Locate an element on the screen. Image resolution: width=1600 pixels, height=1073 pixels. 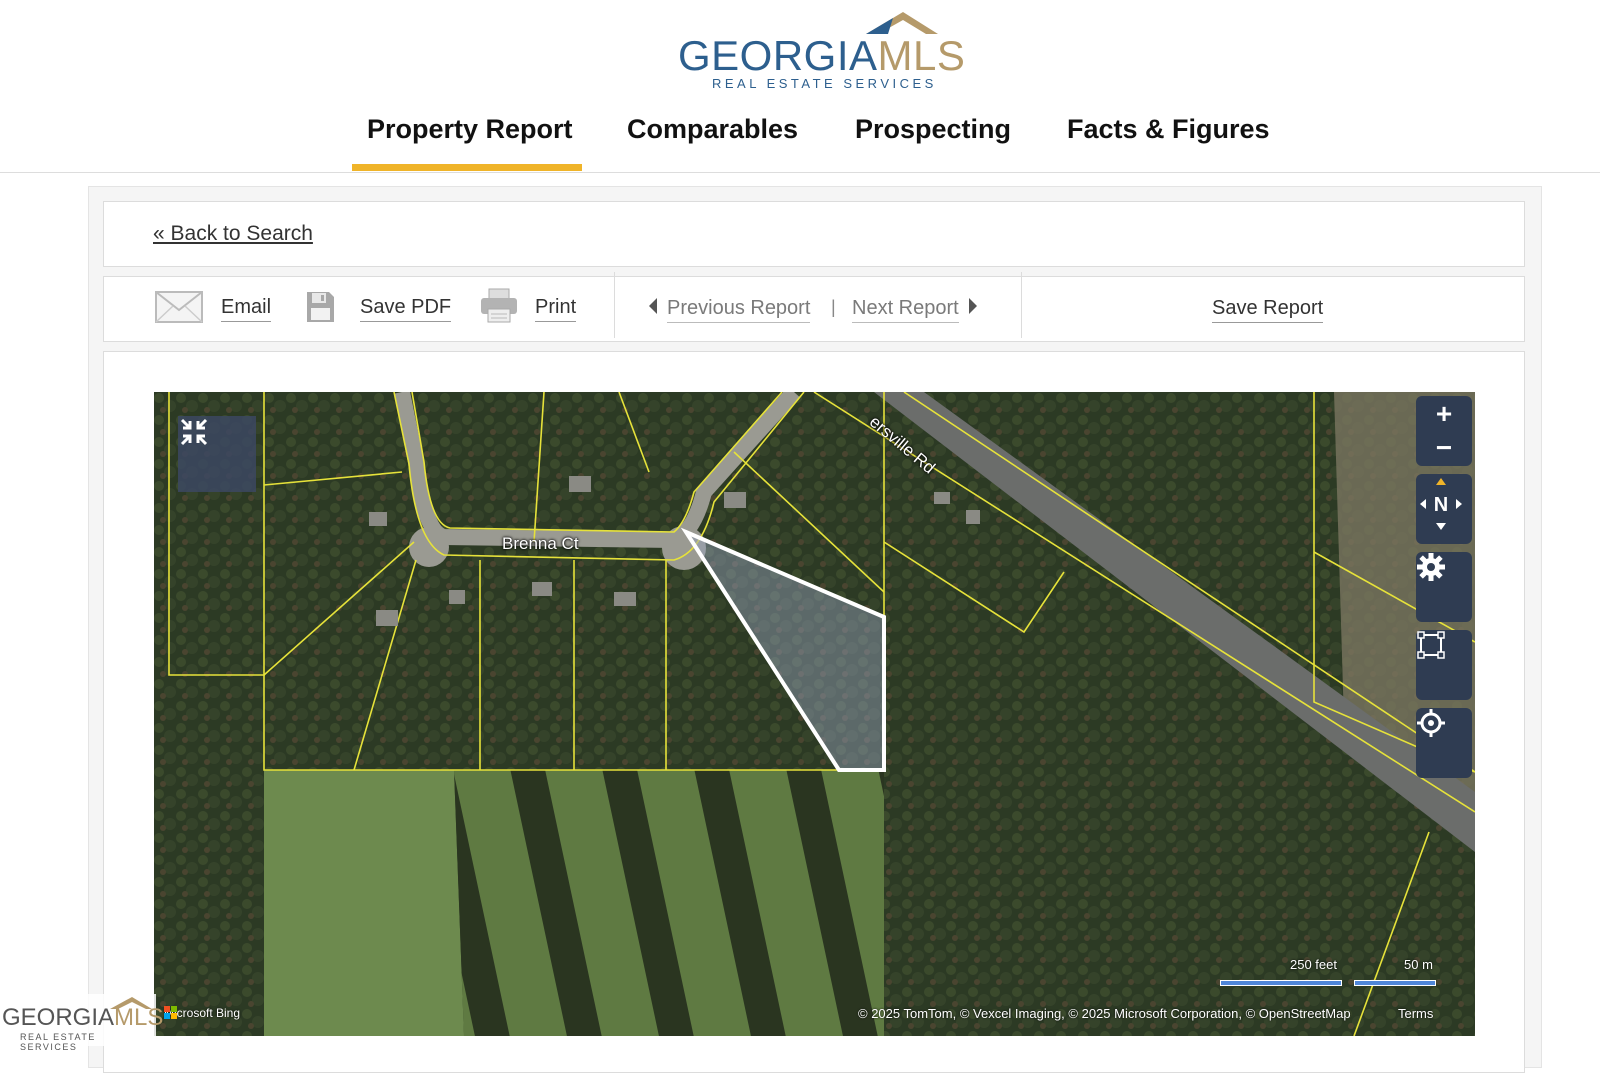
scale-label-imperial: 250 feet is located at coordinates (1313, 964).